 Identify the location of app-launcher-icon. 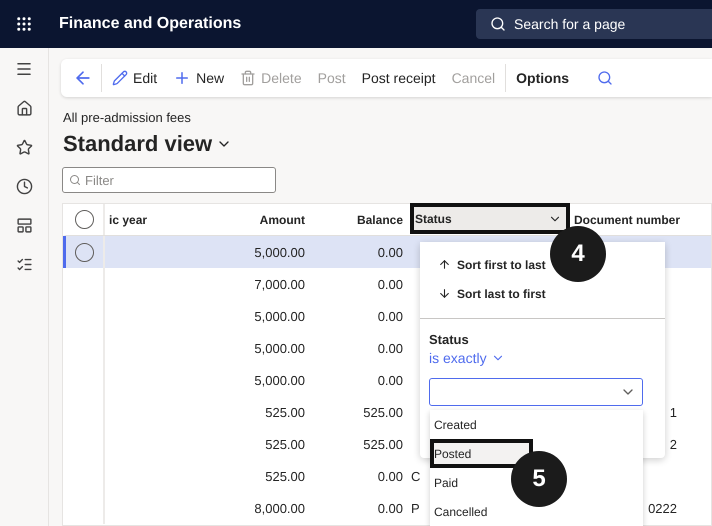
(24, 24).